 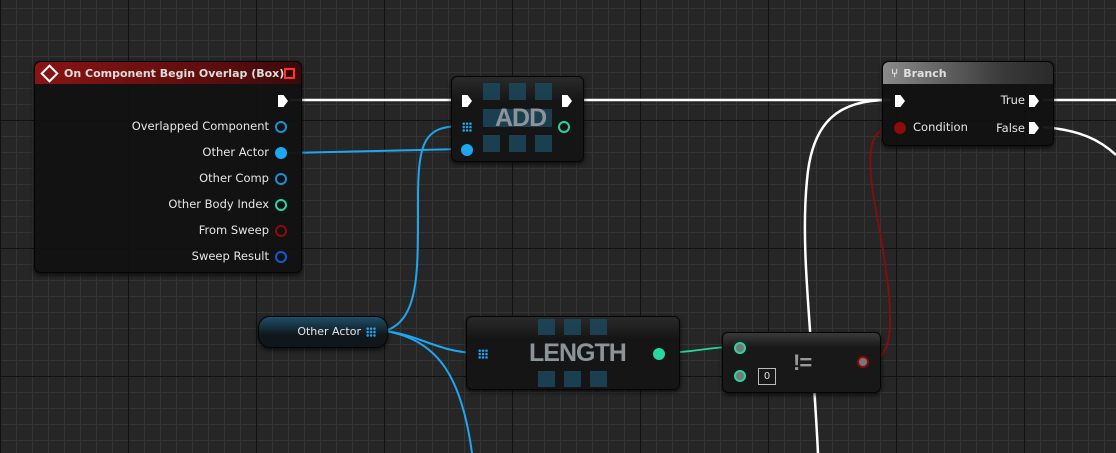 What do you see at coordinates (375, 151) in the screenshot?
I see `object-wire-other-actor` at bounding box center [375, 151].